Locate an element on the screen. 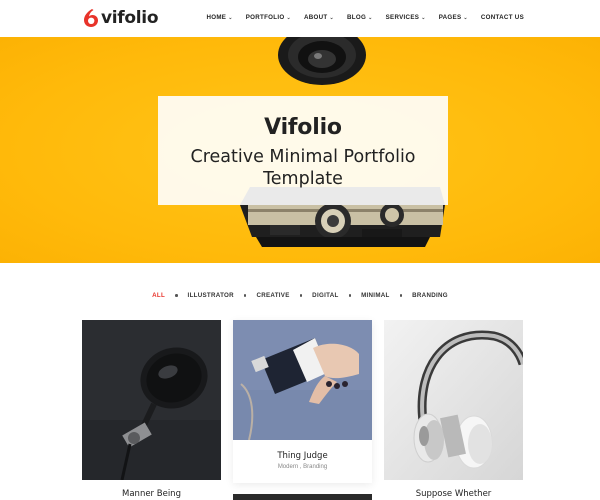 This screenshot has width=600, height=500. nav-services-label: SERVICES is located at coordinates (402, 17).